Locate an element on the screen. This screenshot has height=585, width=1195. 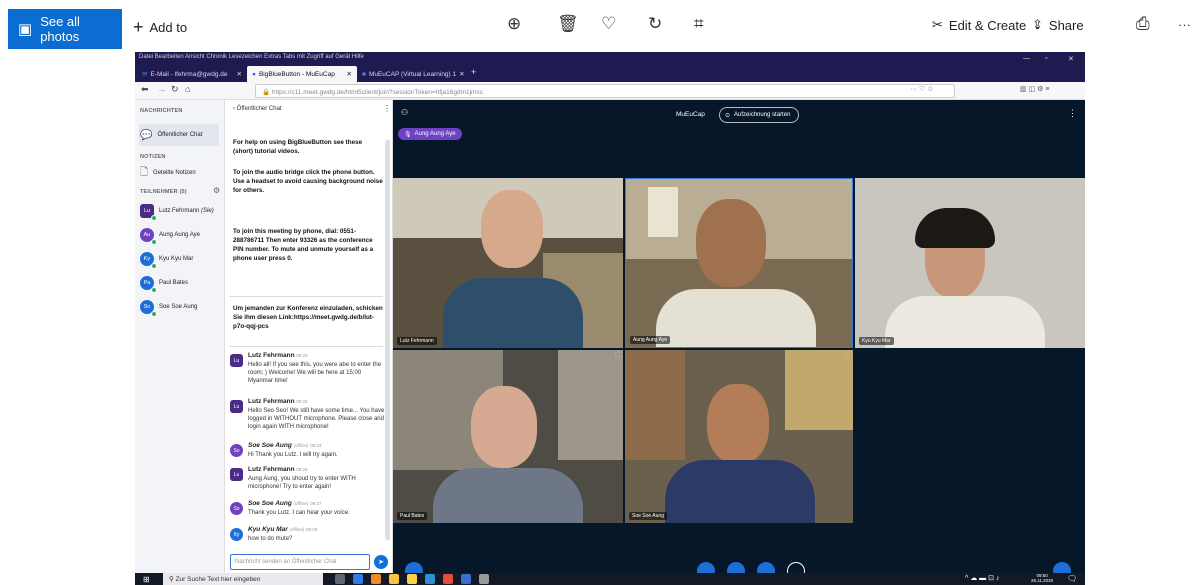
notes-icon: 🗋 is located at coordinates (144, 172).